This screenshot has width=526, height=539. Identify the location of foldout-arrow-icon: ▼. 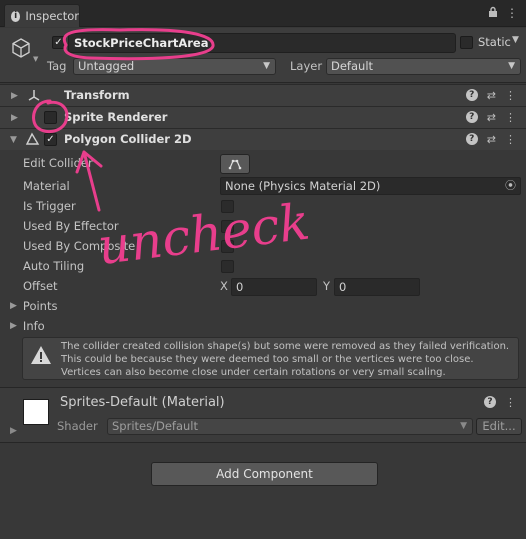
(13, 140).